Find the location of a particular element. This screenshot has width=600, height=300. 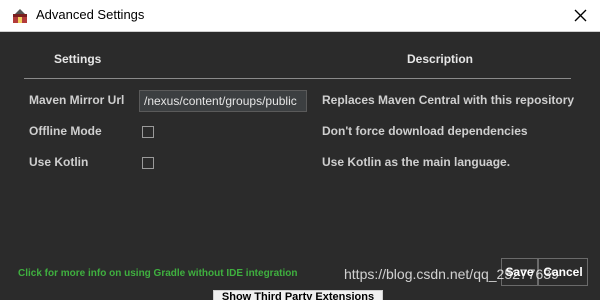

cancel-button: Cancel is located at coordinates (563, 272).